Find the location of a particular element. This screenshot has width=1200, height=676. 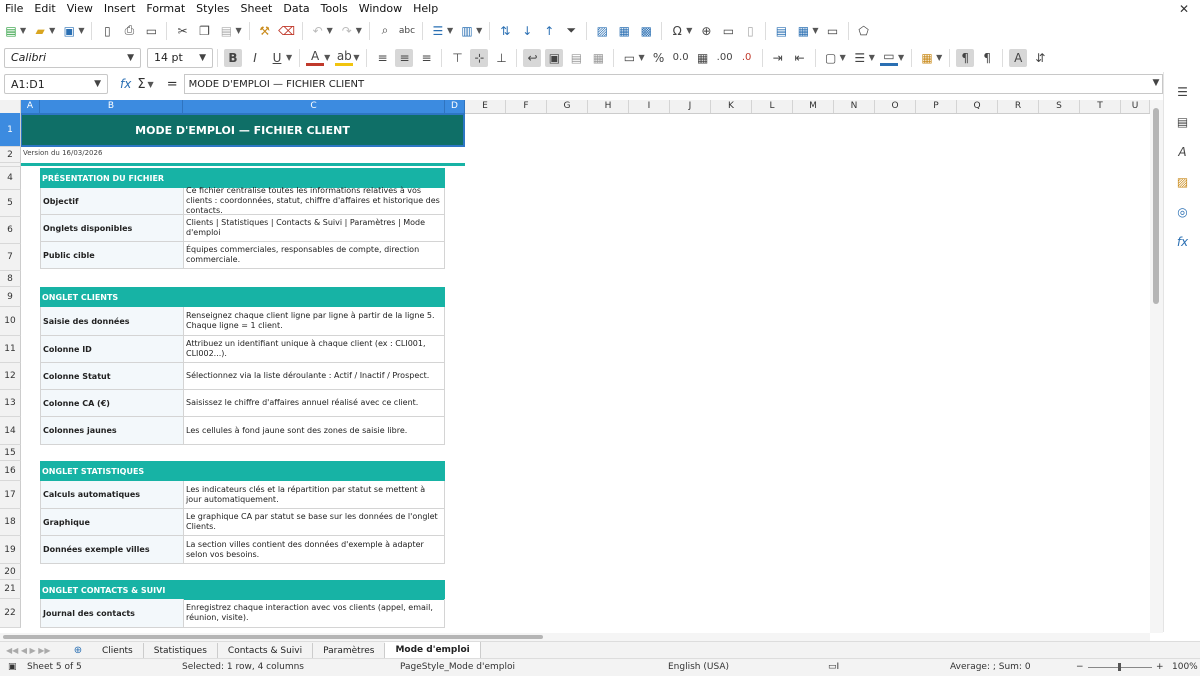

column-header: Q is located at coordinates (977, 106).